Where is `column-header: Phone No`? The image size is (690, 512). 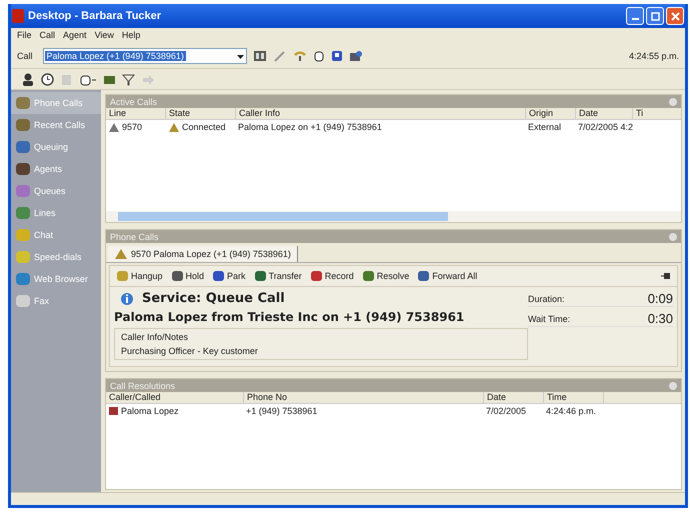
column-header: Phone No is located at coordinates (364, 397).